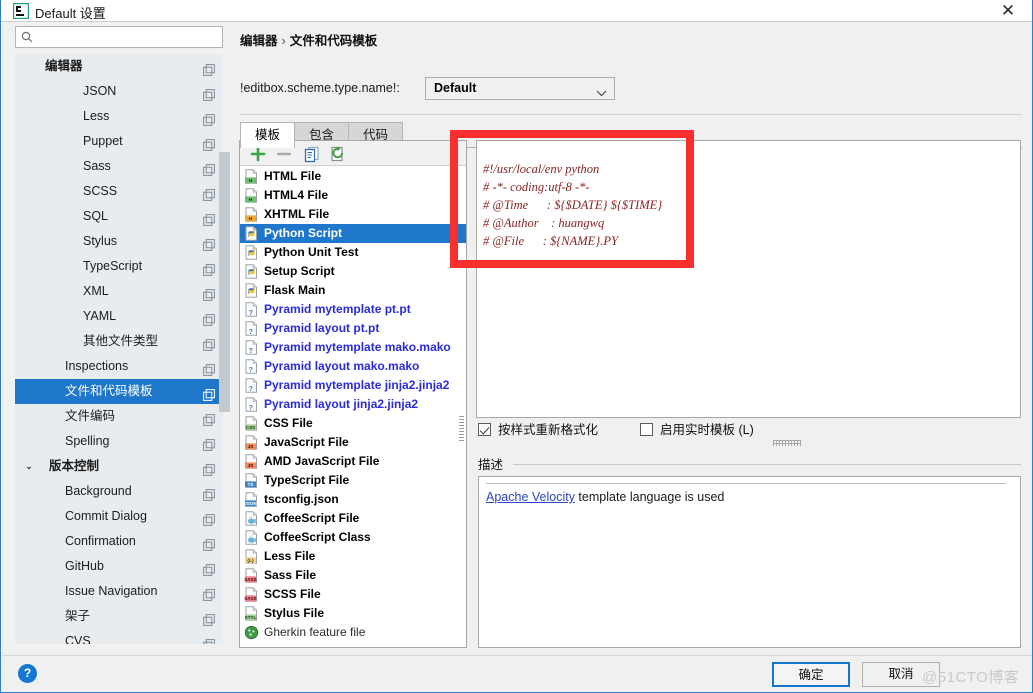  What do you see at coordinates (119, 116) in the screenshot?
I see `sidebar-item-2: Less` at bounding box center [119, 116].